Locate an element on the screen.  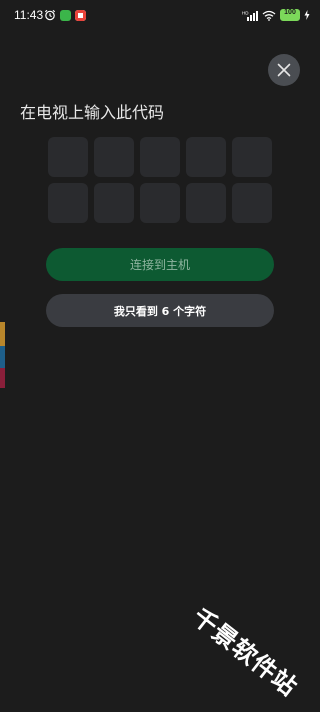
close-icon is located at coordinates (284, 70).